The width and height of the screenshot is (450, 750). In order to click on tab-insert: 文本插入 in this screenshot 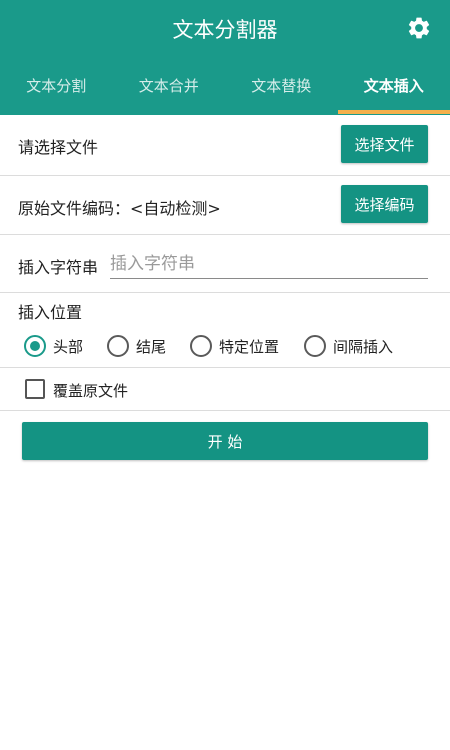, I will do `click(394, 87)`.